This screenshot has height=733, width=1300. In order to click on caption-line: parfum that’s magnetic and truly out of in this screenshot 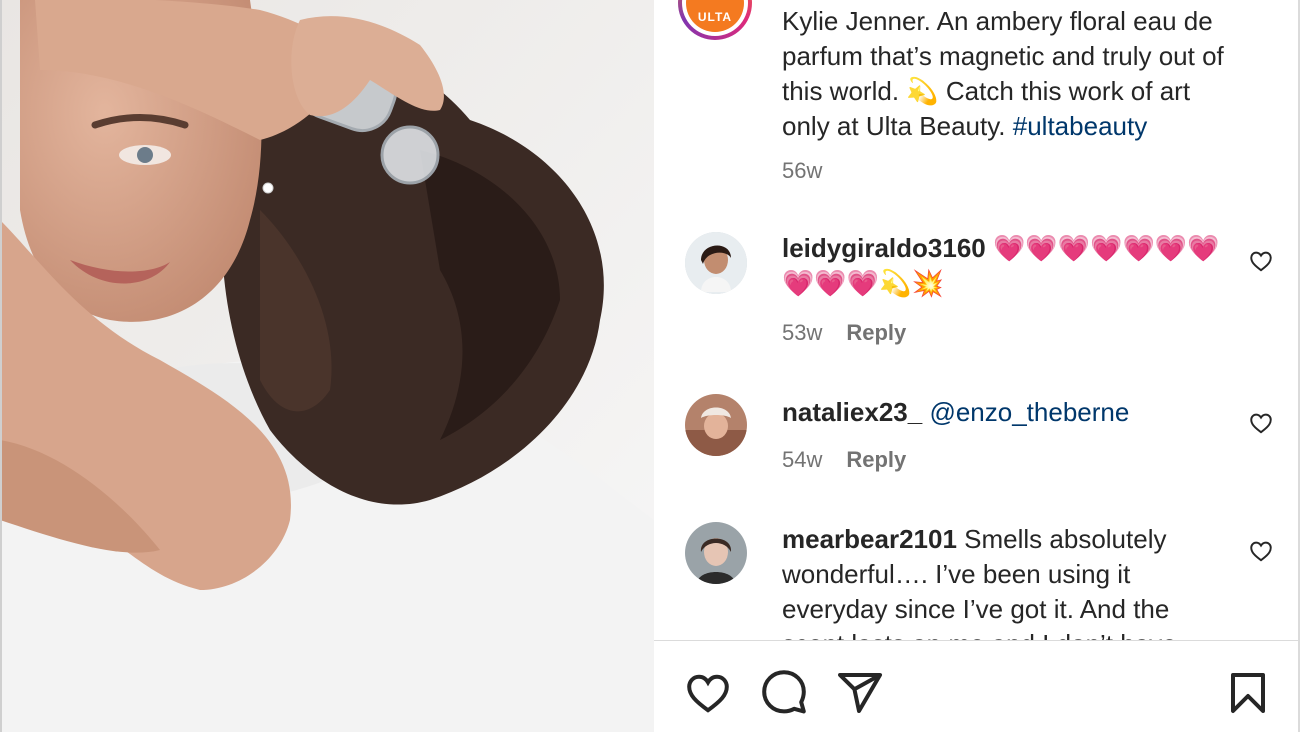, I will do `click(1003, 56)`.